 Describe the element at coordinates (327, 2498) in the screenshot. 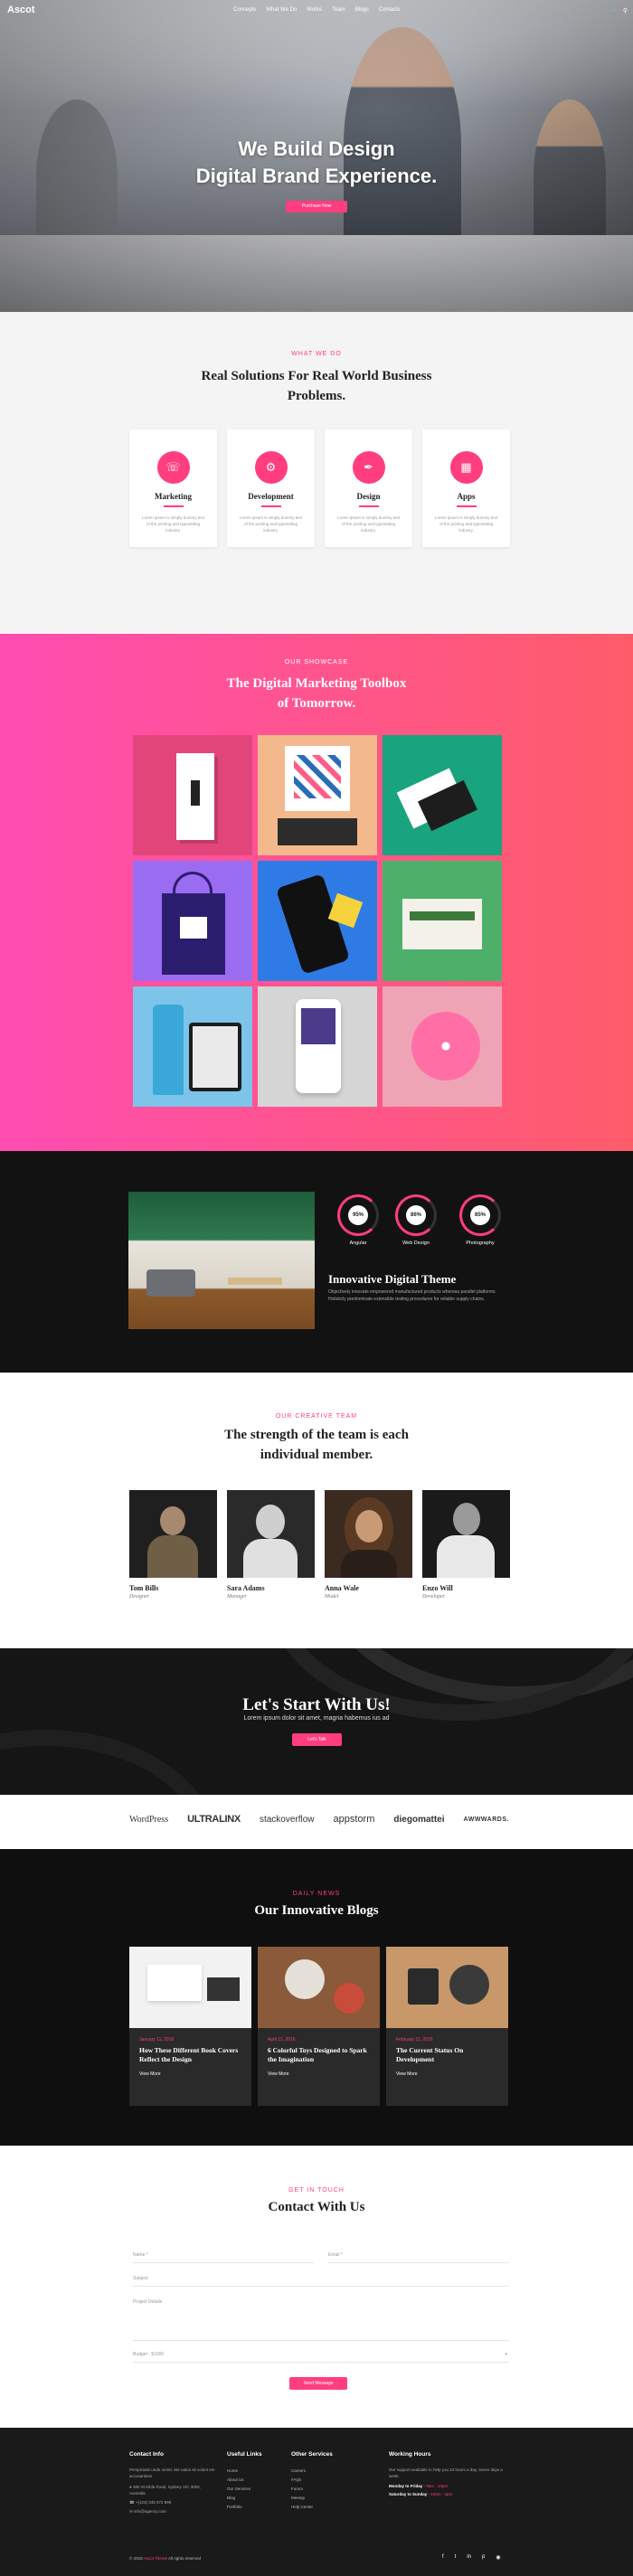

I see `footer-link-meetup: Meetup` at that location.